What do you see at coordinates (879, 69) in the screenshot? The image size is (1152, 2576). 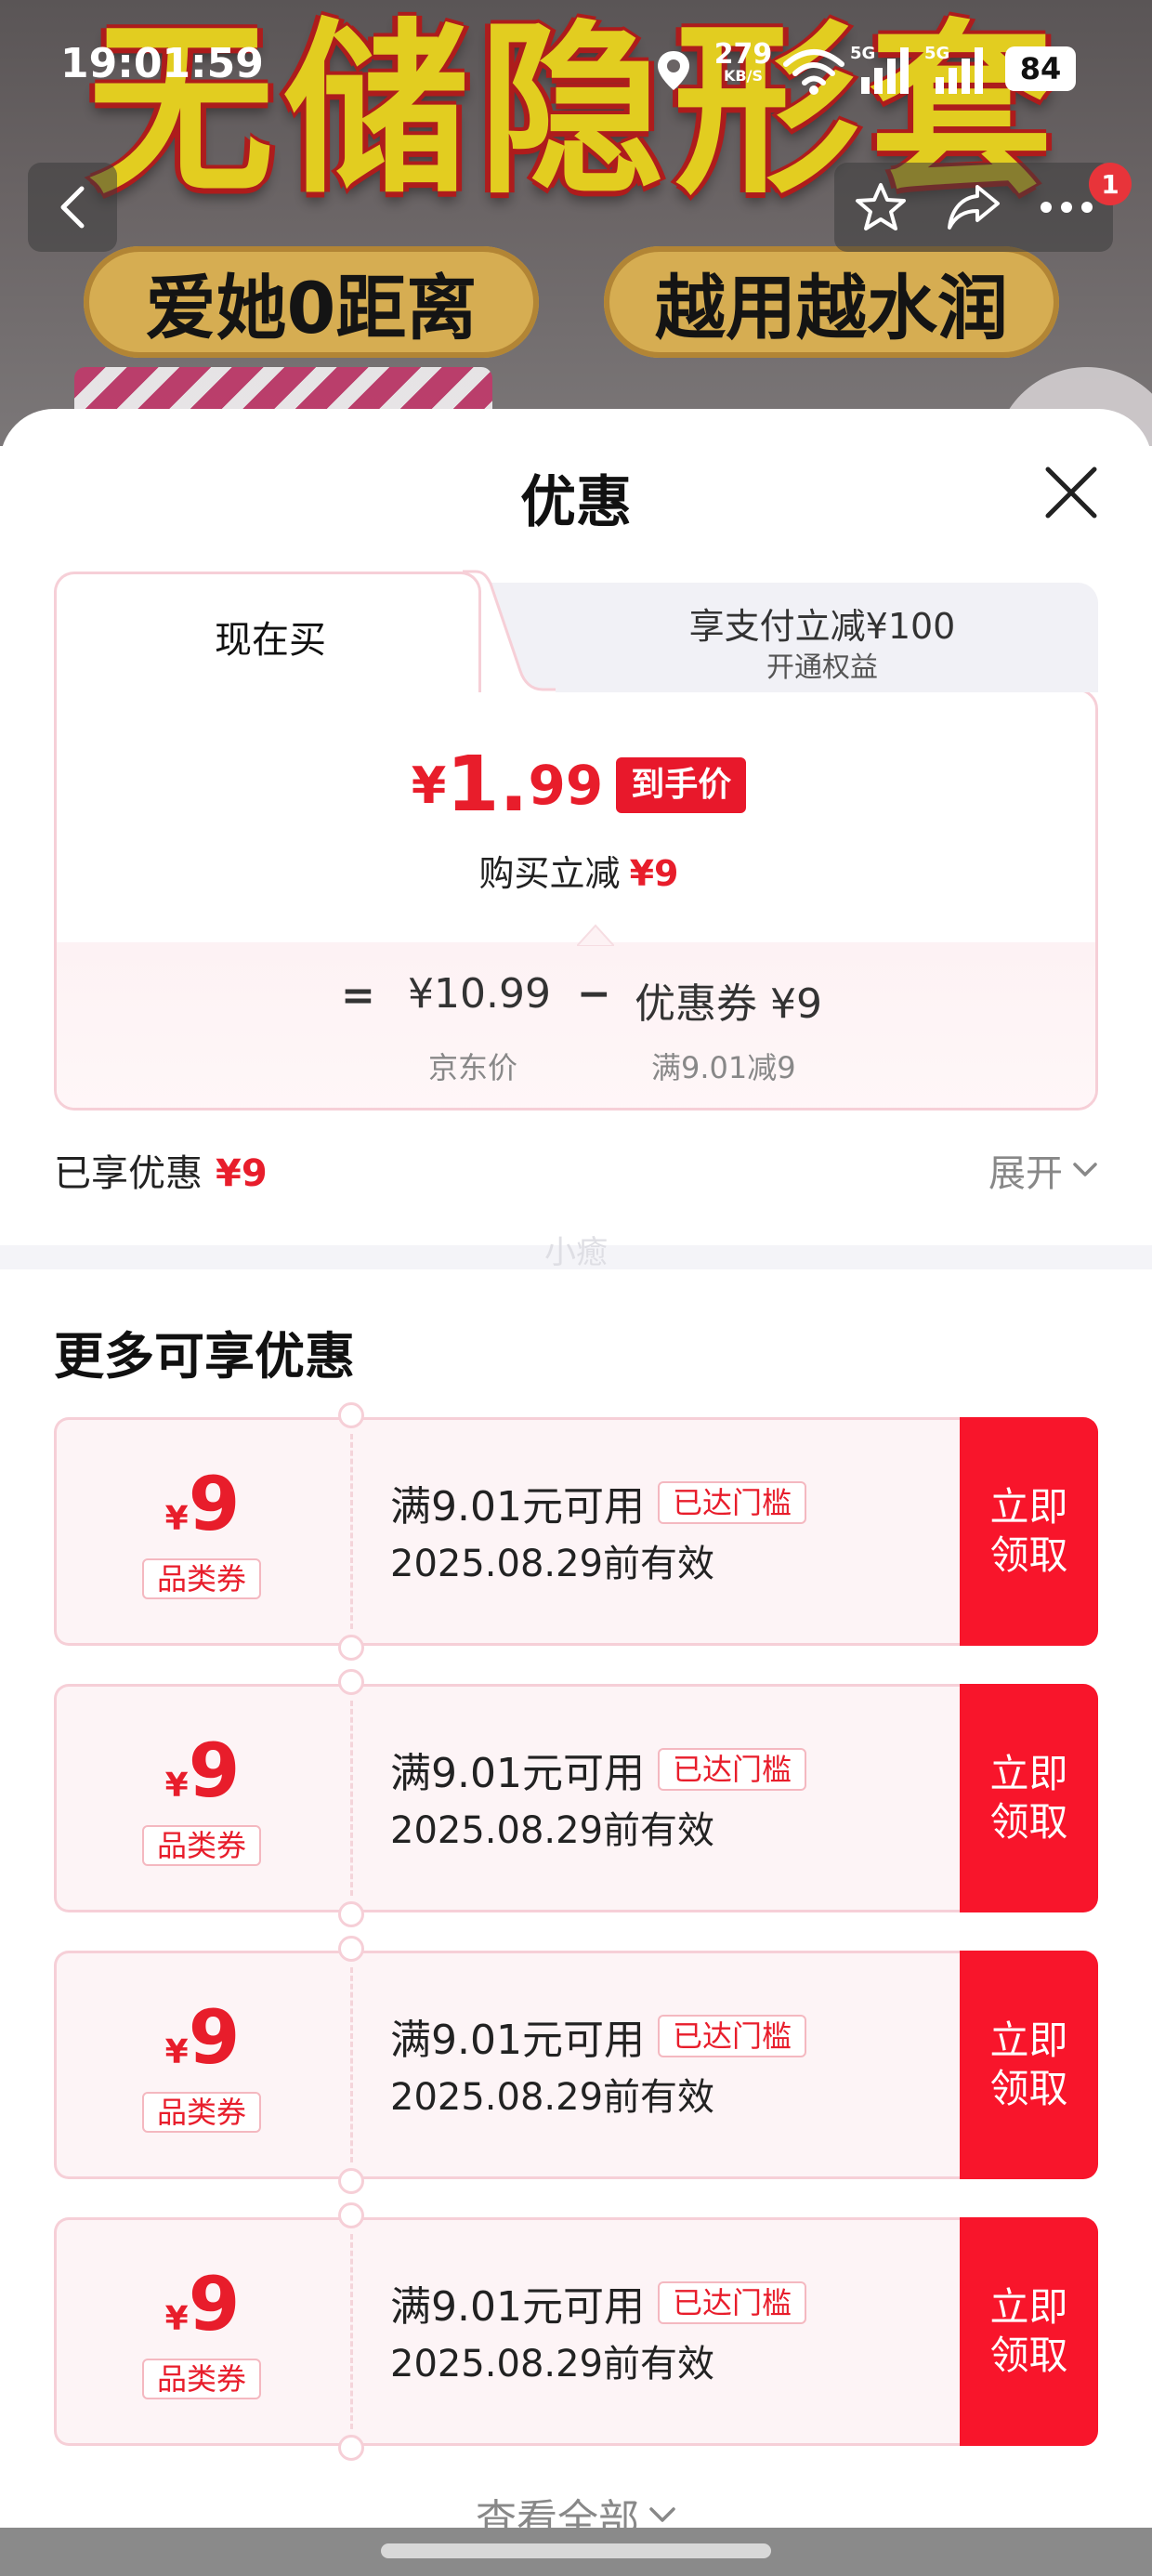 I see `signal-icon-sim1: 5G` at bounding box center [879, 69].